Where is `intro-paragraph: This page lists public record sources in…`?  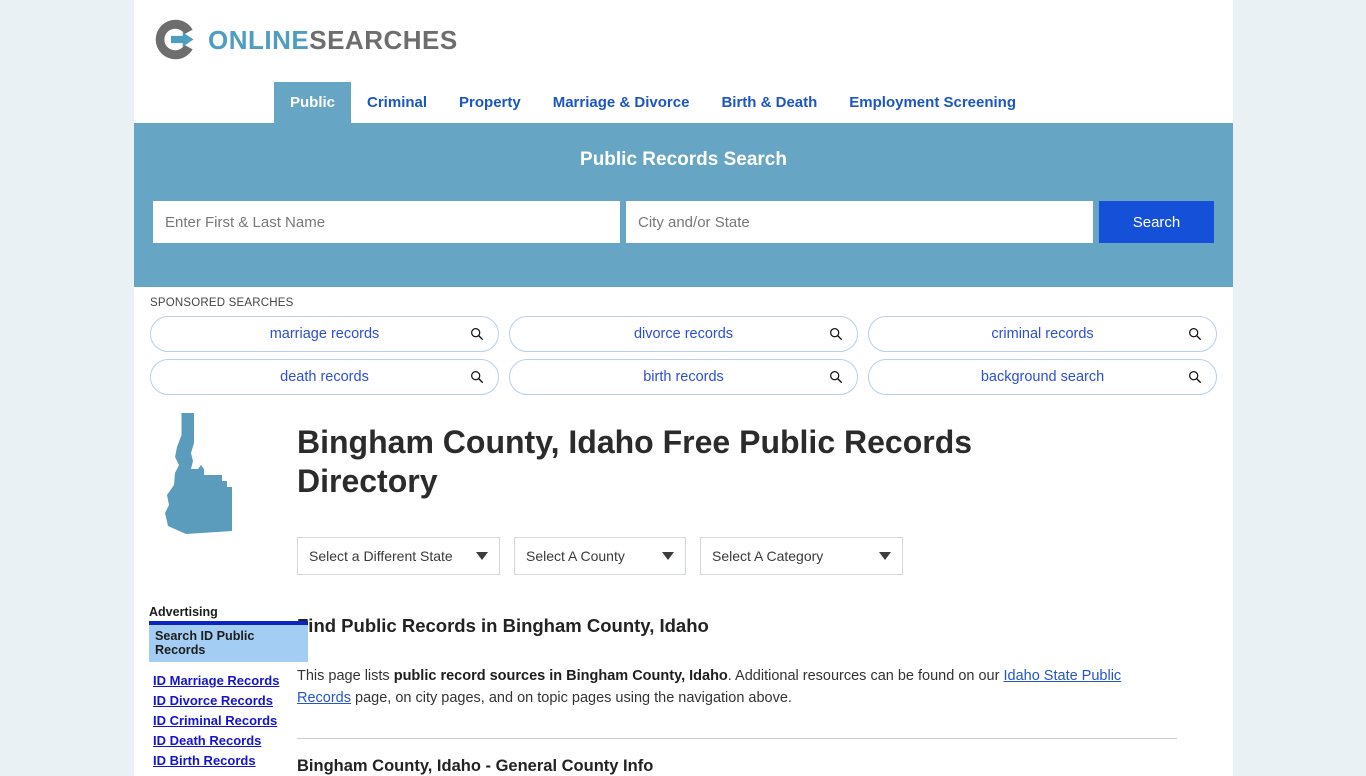 intro-paragraph: This page lists public record sources in… is located at coordinates (729, 687).